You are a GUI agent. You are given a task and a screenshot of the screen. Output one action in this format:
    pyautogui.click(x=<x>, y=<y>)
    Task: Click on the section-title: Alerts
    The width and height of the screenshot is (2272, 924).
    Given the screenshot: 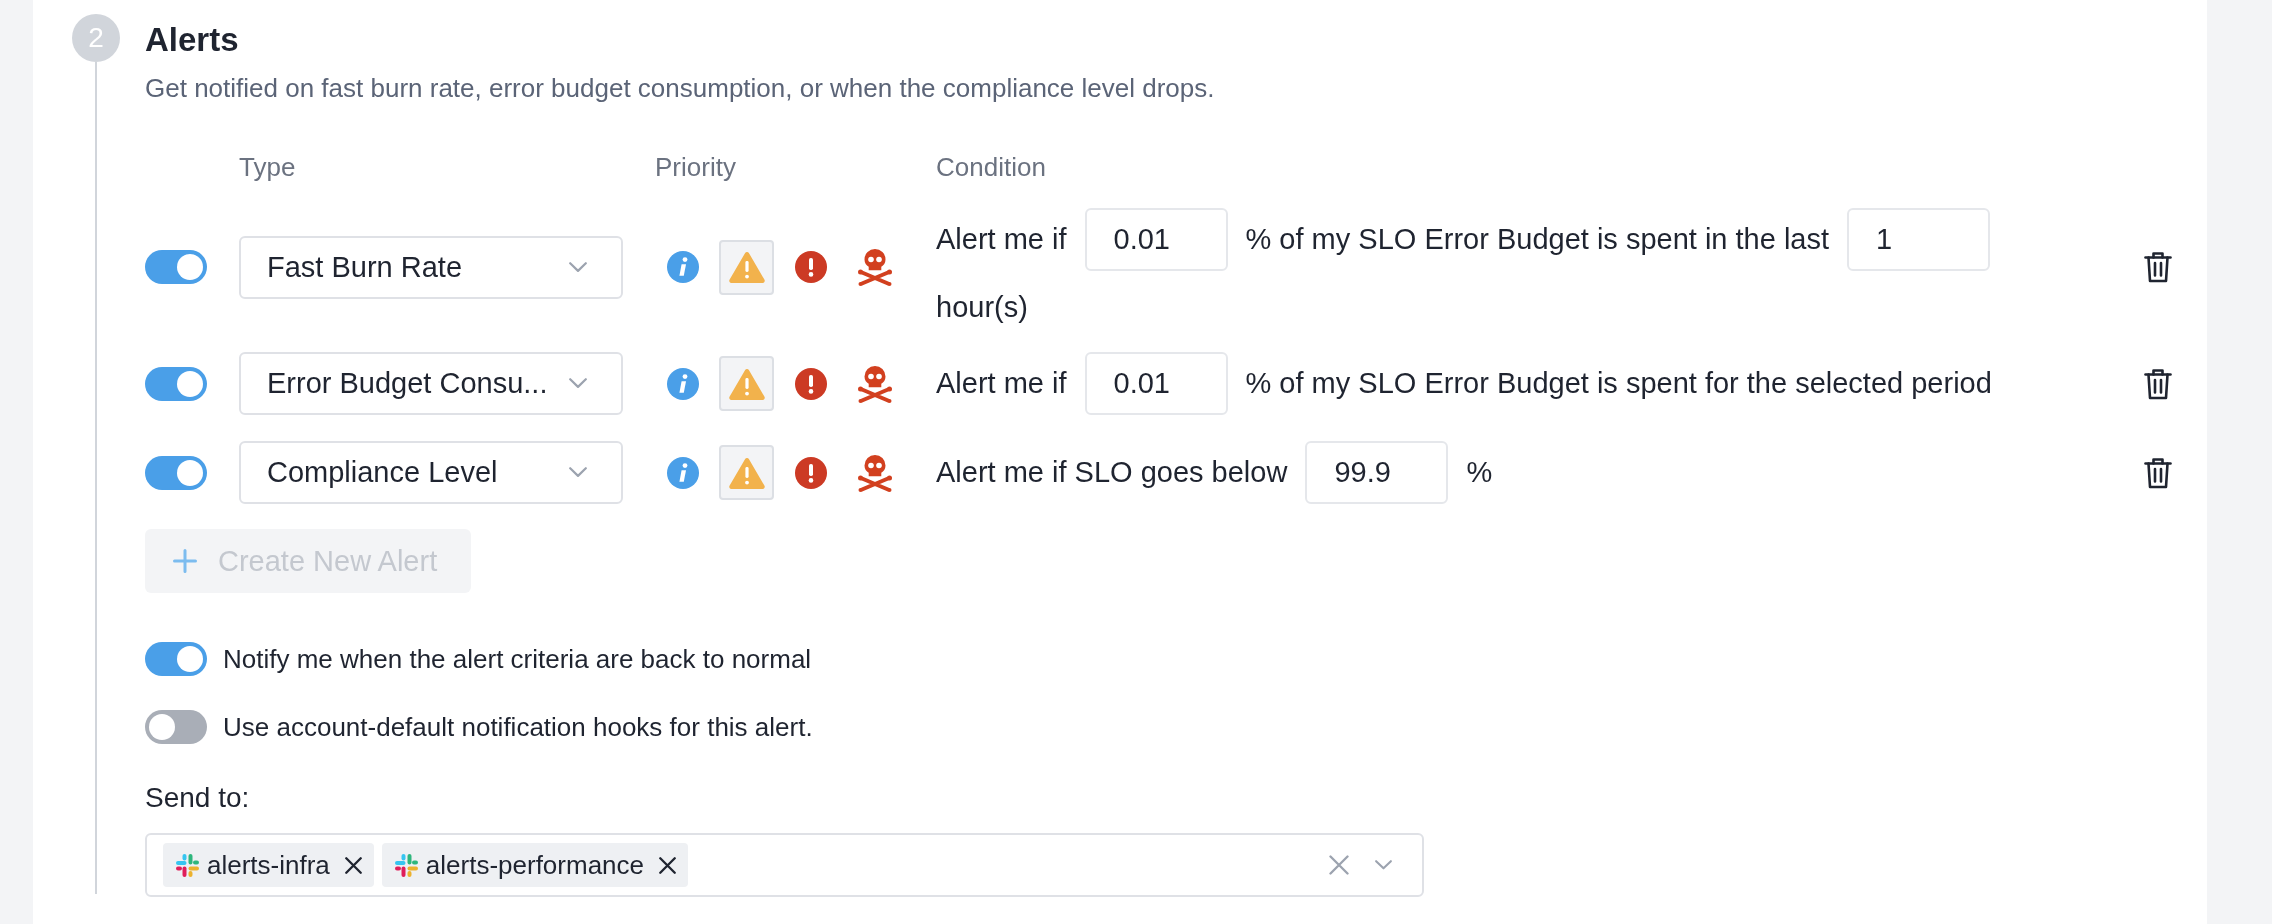 What is the action you would take?
    pyautogui.click(x=192, y=40)
    